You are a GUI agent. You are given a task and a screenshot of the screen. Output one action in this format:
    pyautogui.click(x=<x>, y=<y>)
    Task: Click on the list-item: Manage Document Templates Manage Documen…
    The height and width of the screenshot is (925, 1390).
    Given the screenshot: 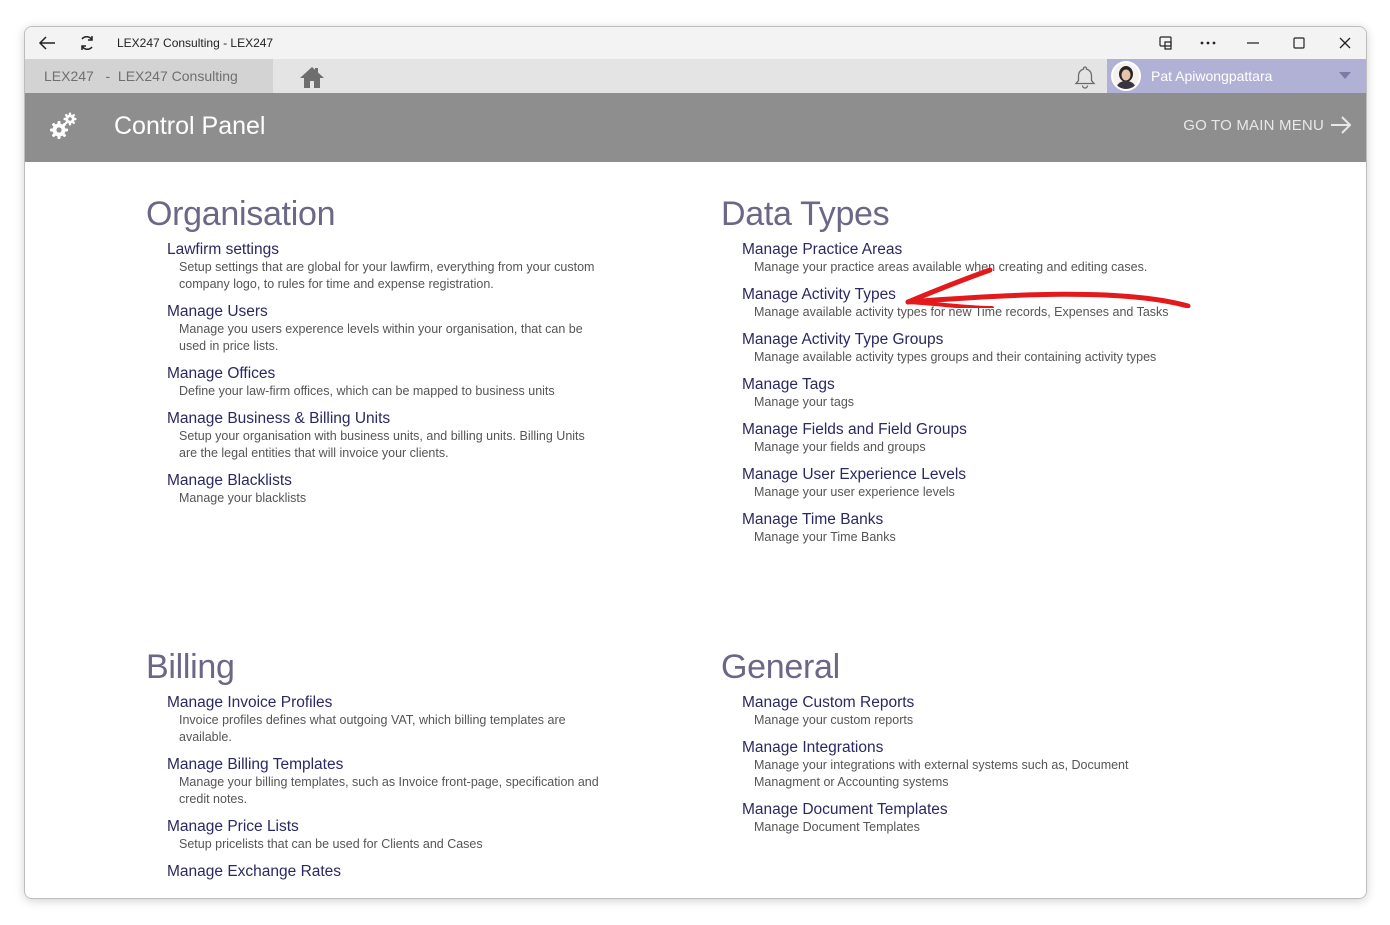 What is the action you would take?
    pyautogui.click(x=966, y=818)
    